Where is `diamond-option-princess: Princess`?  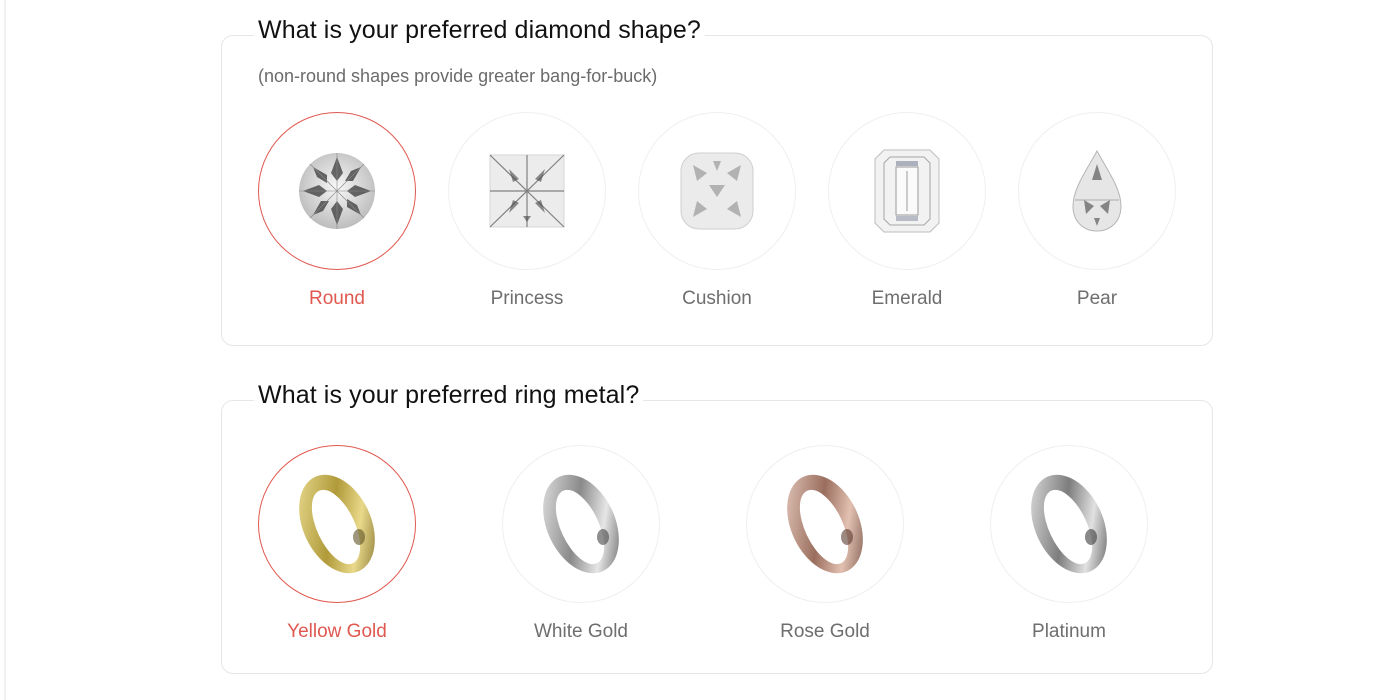
diamond-option-princess: Princess is located at coordinates (527, 211).